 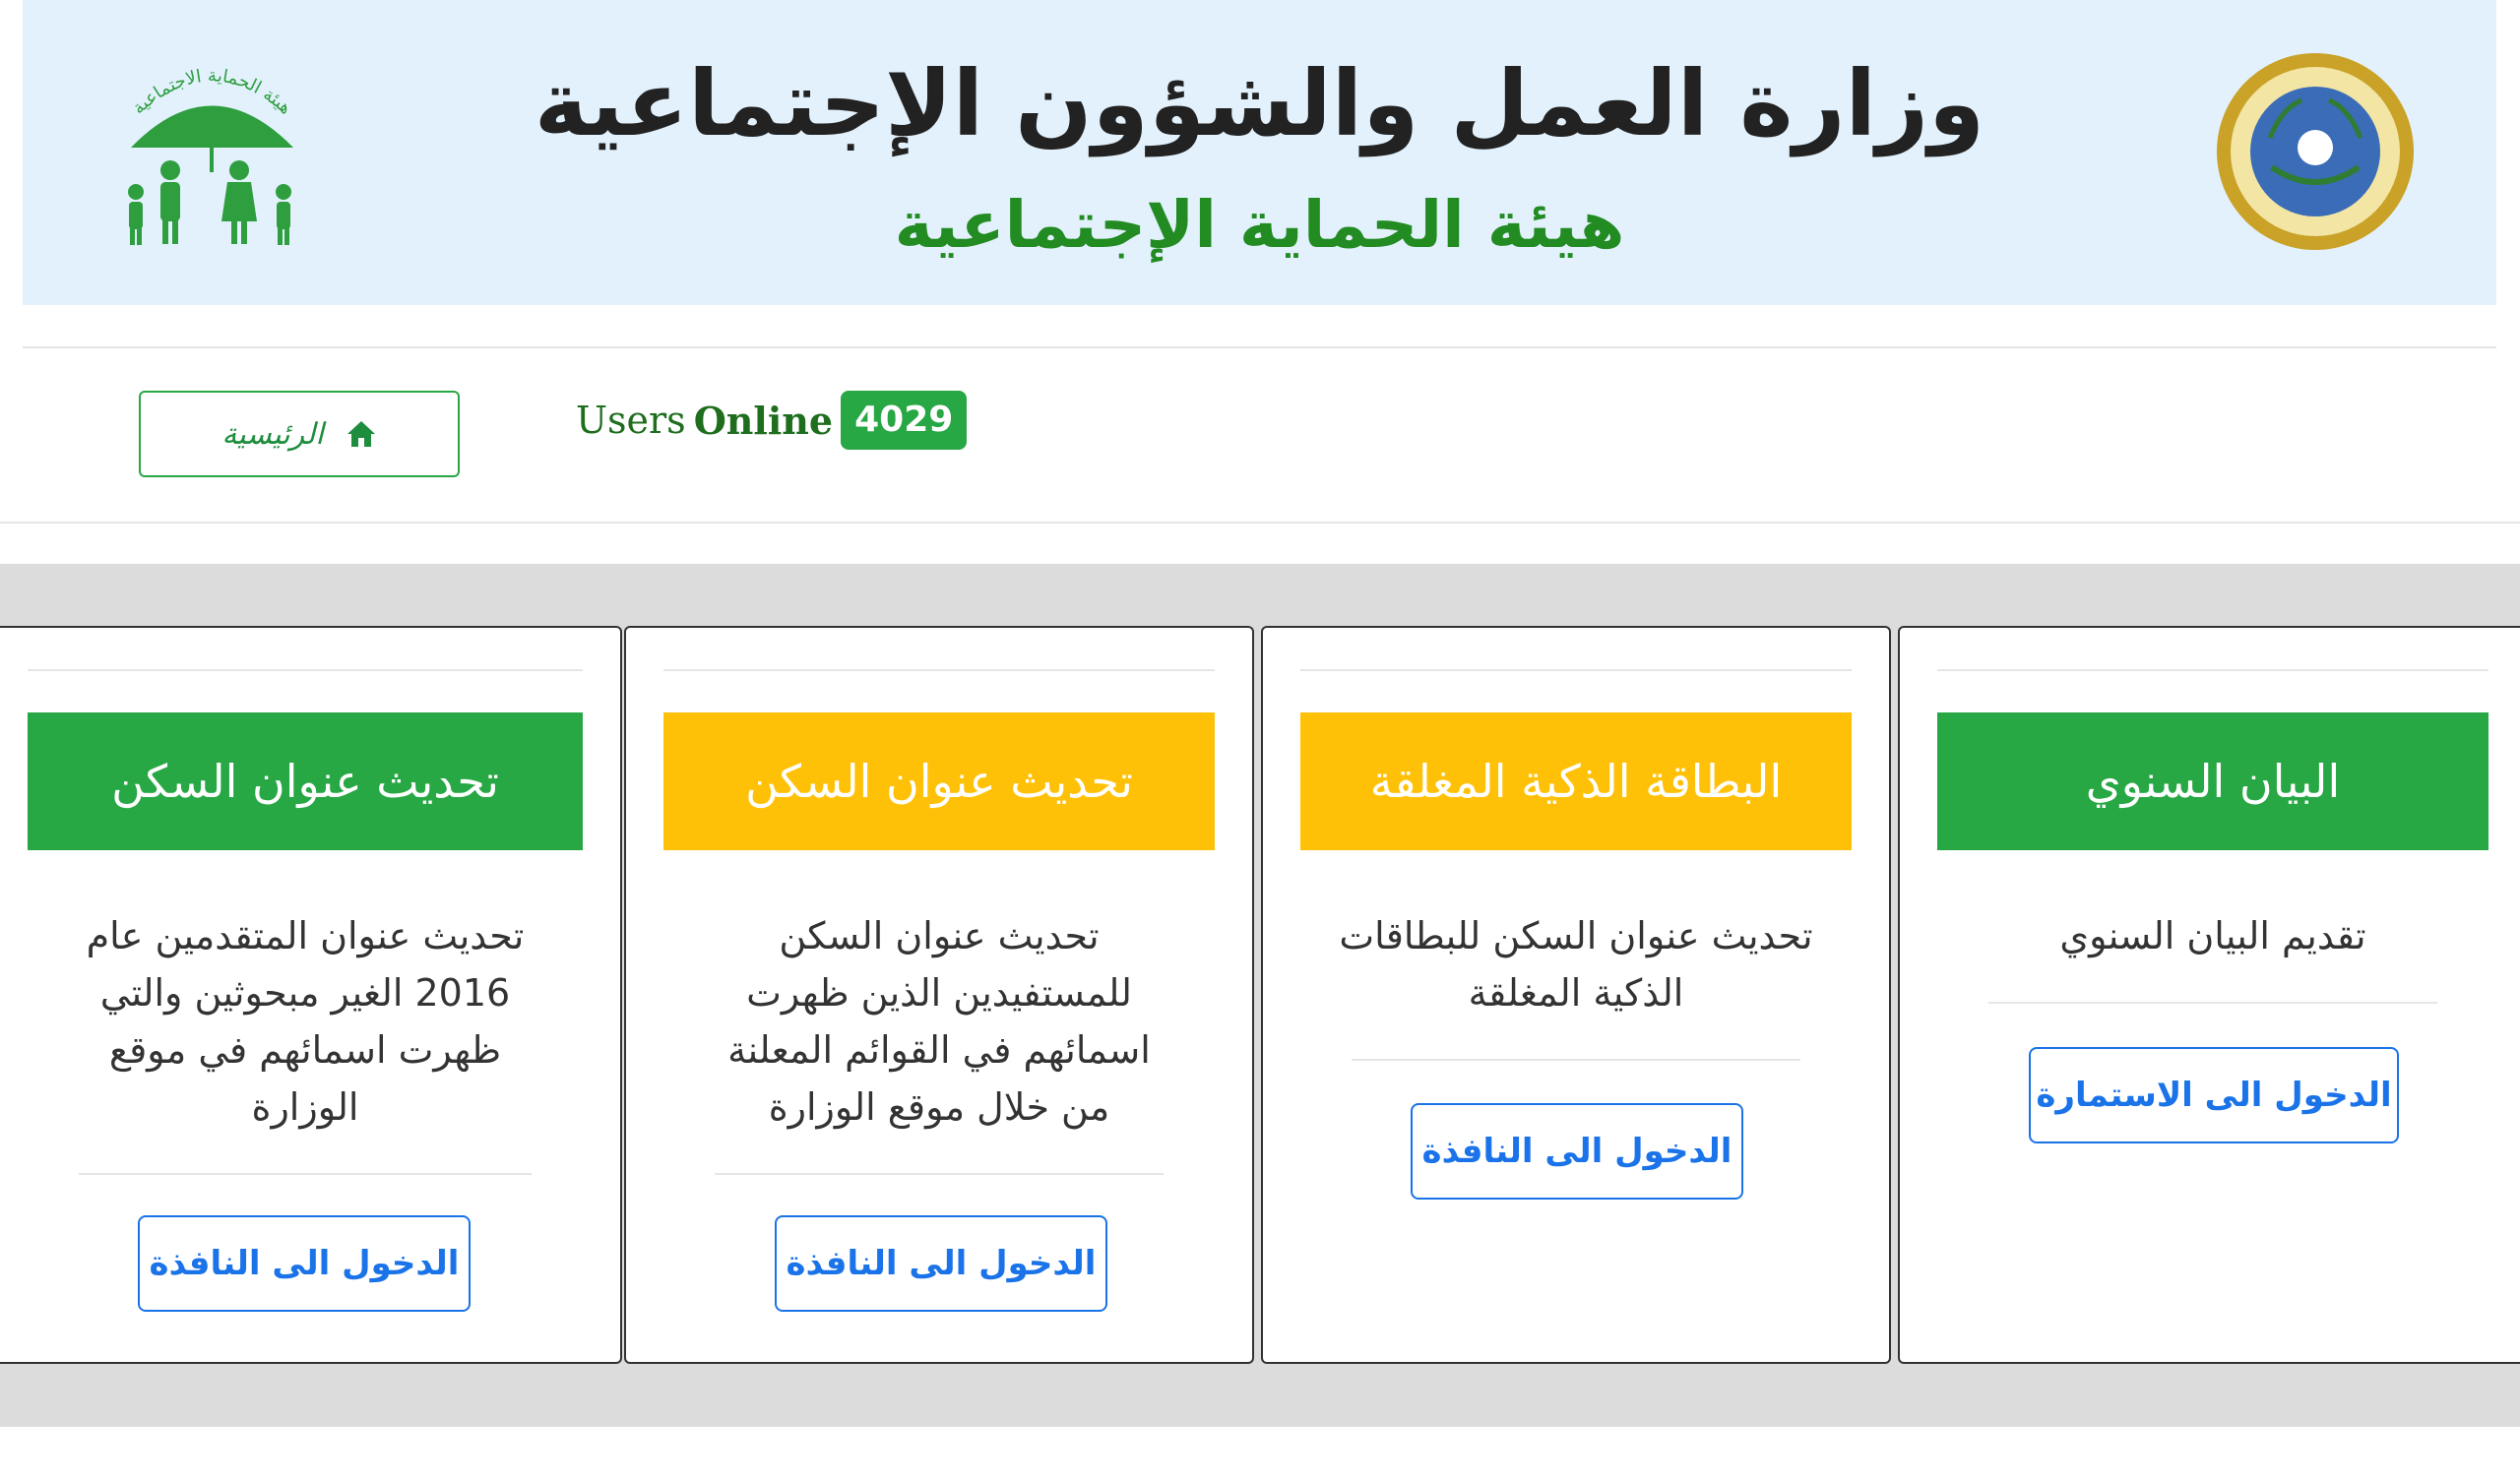 I want to click on authority-subtitle: هيئة الحماية الإجتماعية, so click(x=1259, y=225).